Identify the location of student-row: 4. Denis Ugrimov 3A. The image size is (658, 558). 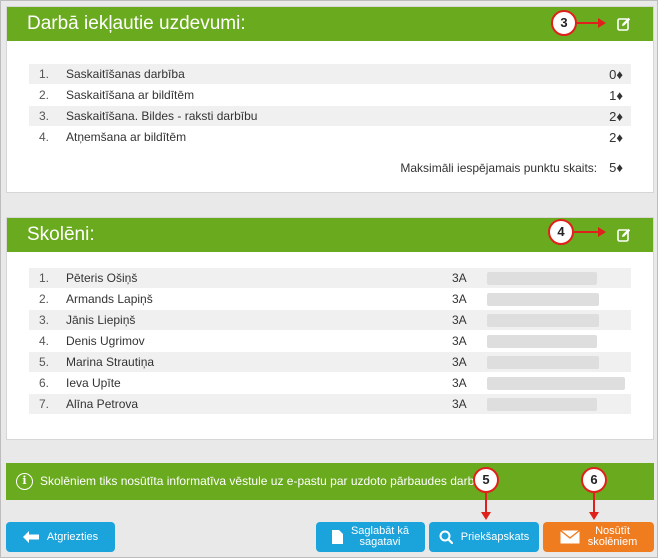
(330, 341).